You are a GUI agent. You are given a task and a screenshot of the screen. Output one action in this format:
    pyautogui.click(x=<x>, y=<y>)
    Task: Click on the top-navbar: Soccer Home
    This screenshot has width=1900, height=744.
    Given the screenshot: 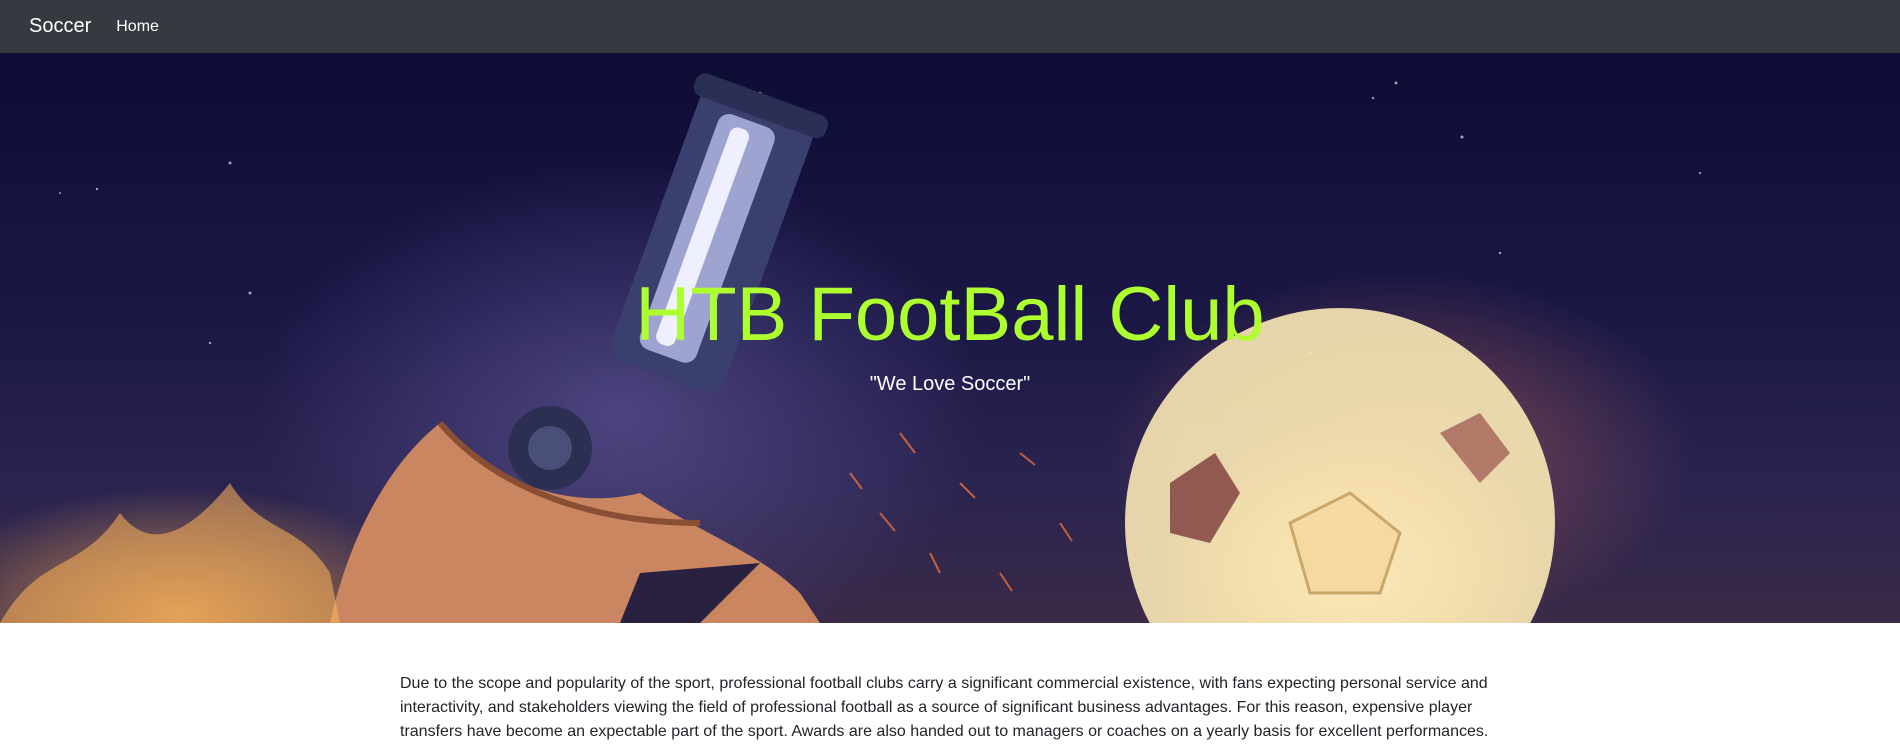 What is the action you would take?
    pyautogui.click(x=950, y=26)
    